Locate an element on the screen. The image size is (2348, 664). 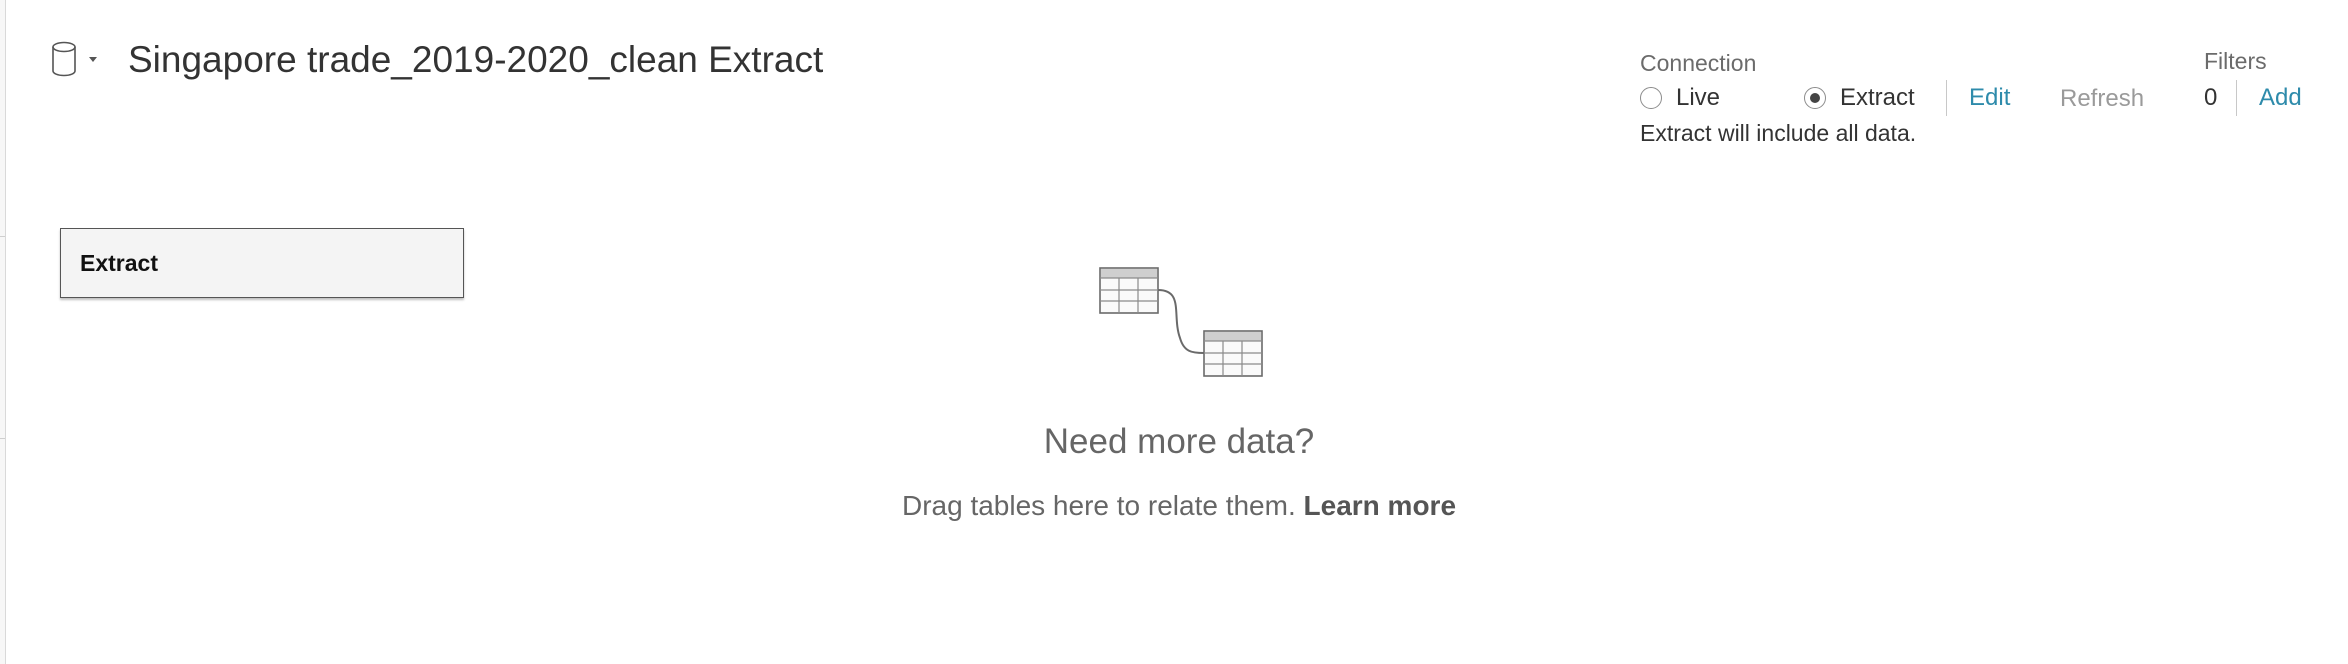
radio-checked-icon is located at coordinates (1815, 98).